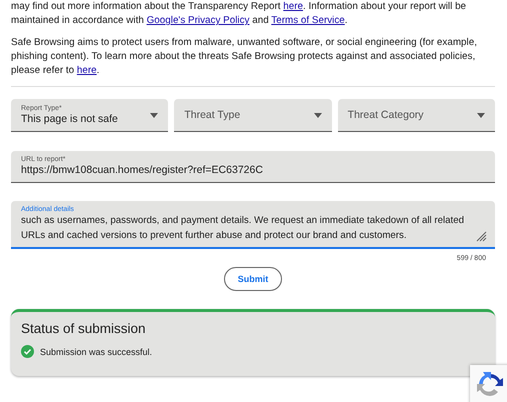 This screenshot has height=402, width=507. I want to click on text-link: Terms of Service, so click(308, 20).